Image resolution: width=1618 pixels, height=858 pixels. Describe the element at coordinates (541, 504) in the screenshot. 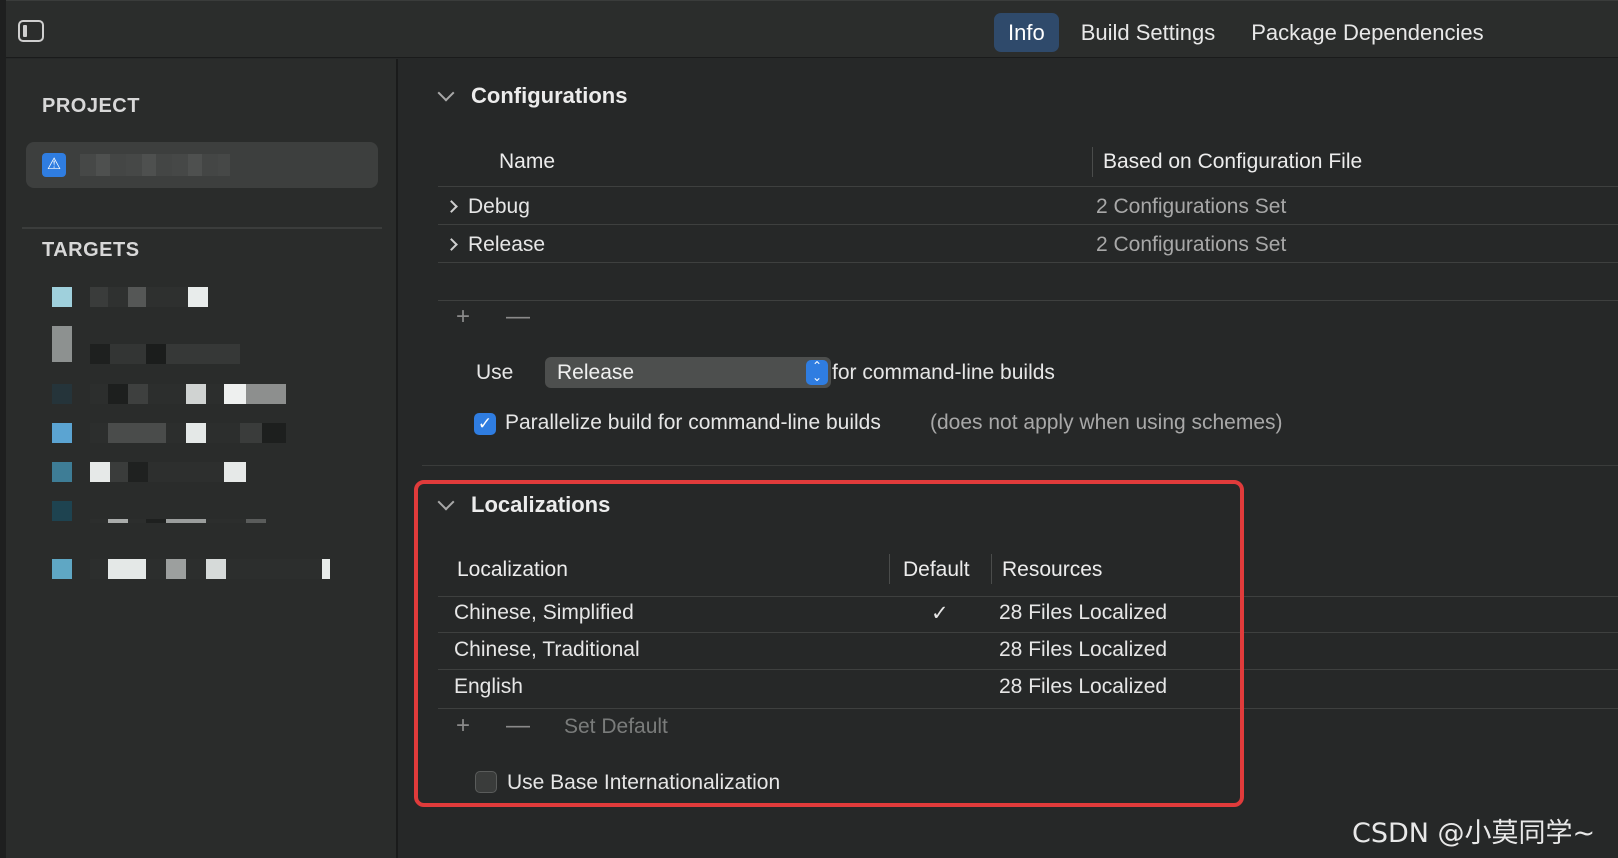

I see `localizations-title: Localizations` at that location.